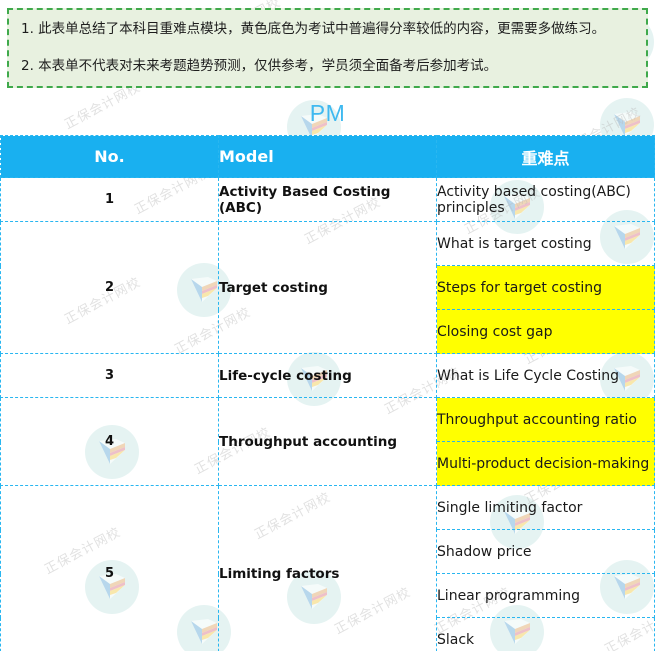 The image size is (655, 651). Describe the element at coordinates (109, 568) in the screenshot. I see `row-number-cell: 5` at that location.